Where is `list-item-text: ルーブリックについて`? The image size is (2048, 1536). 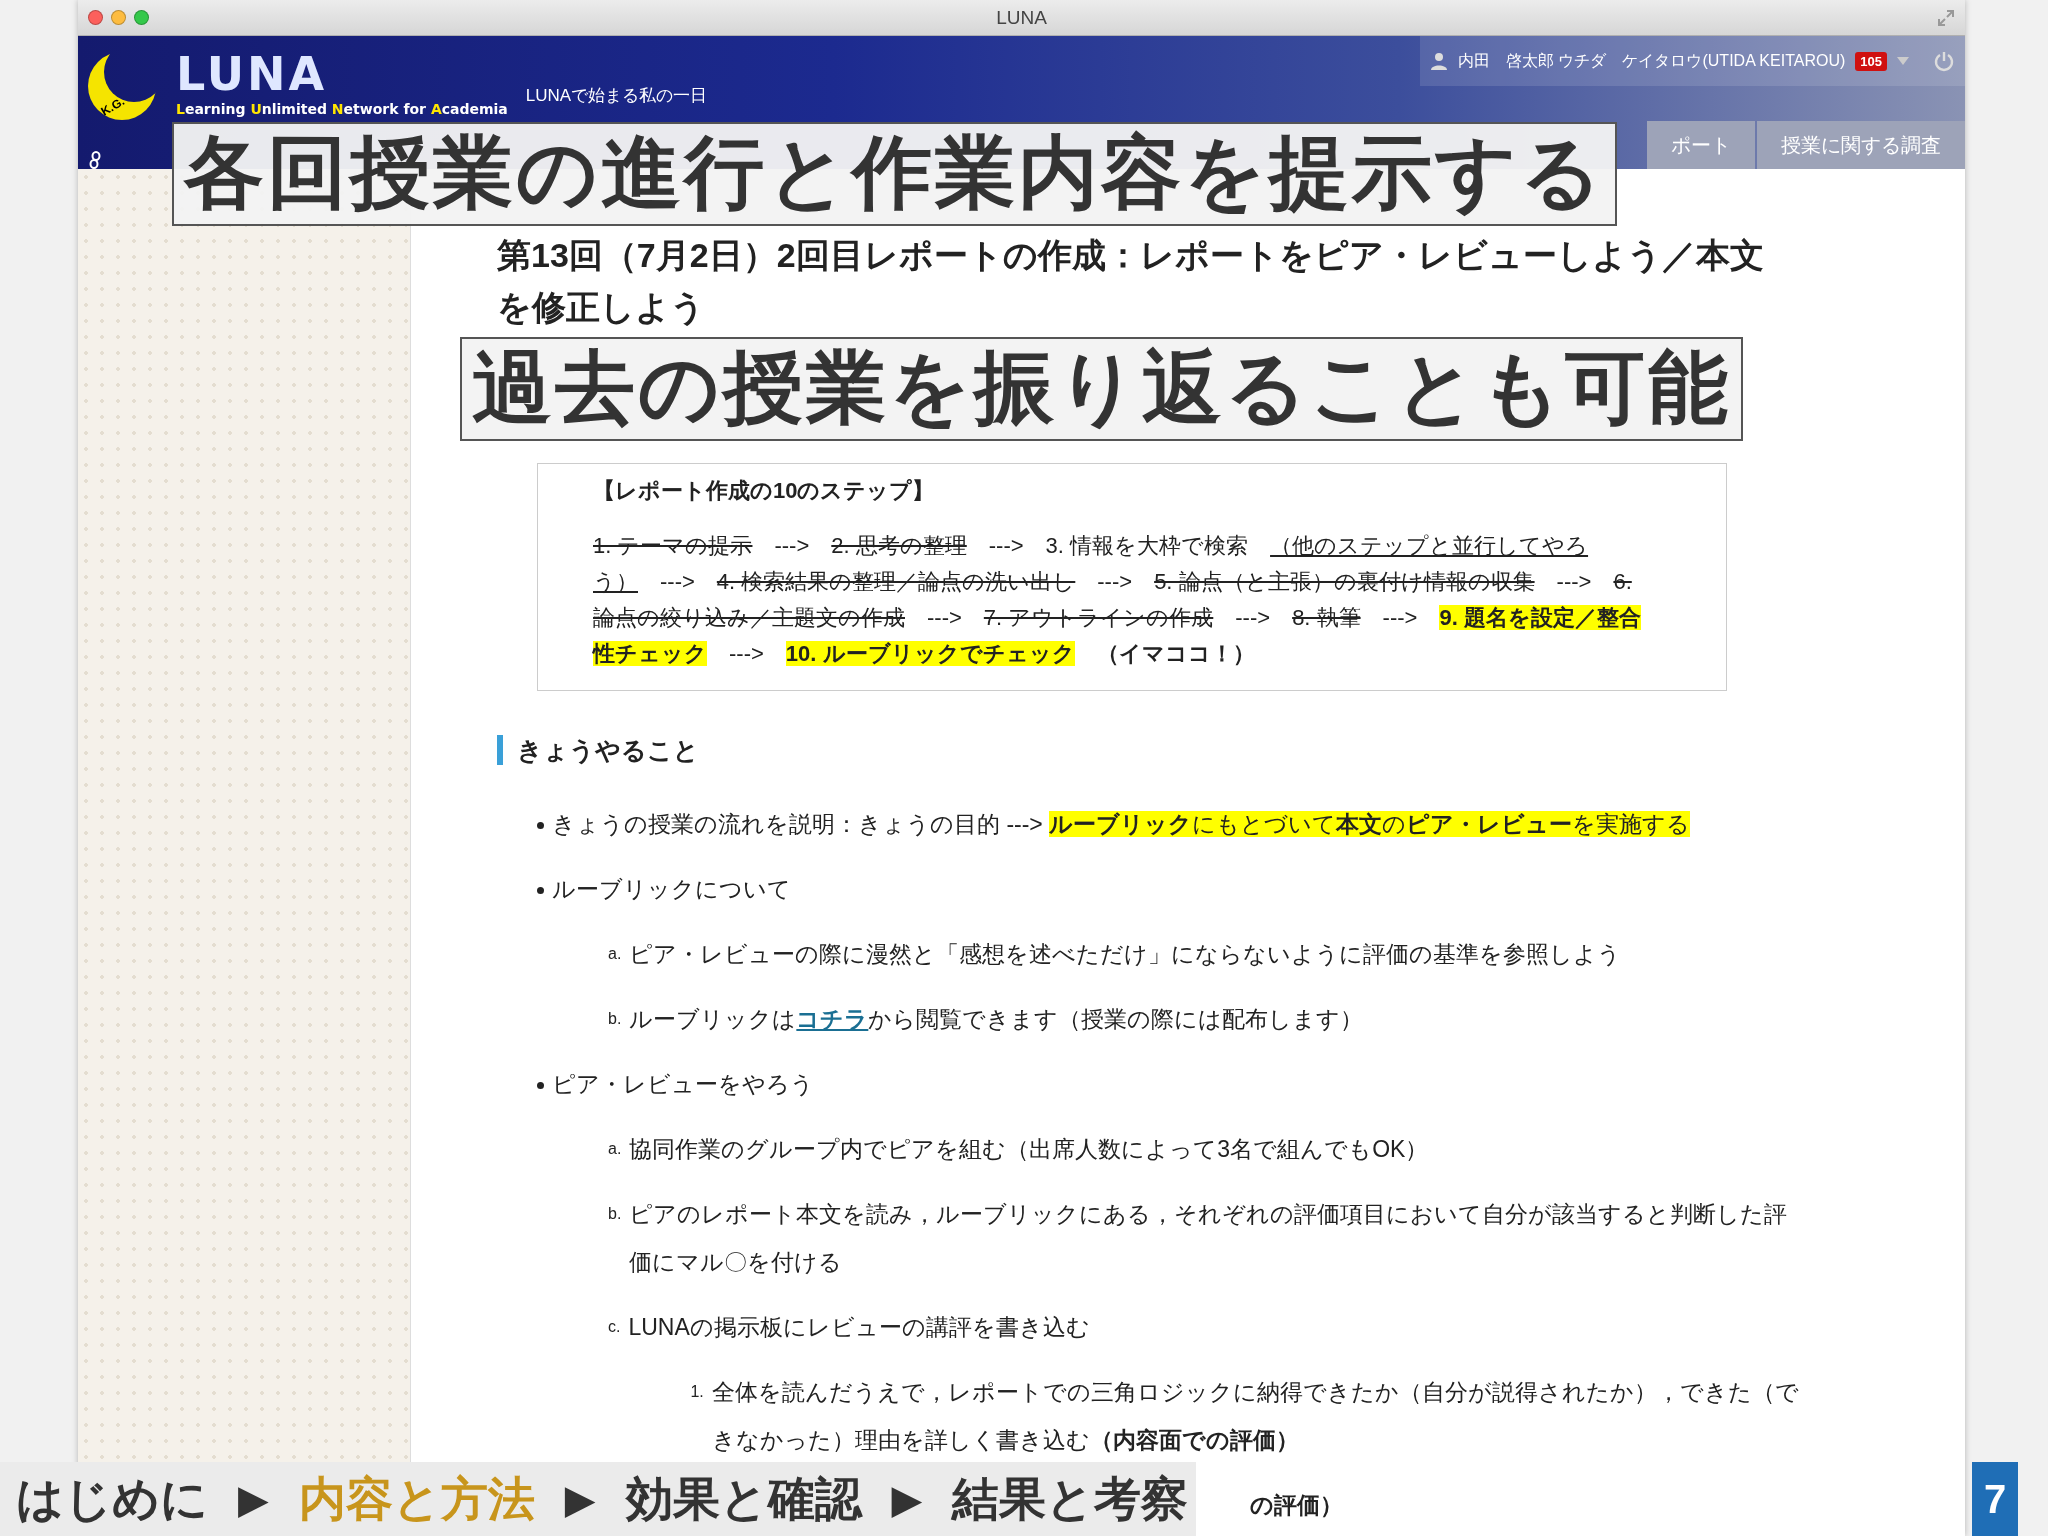
list-item-text: ルーブリックについて is located at coordinates (672, 889).